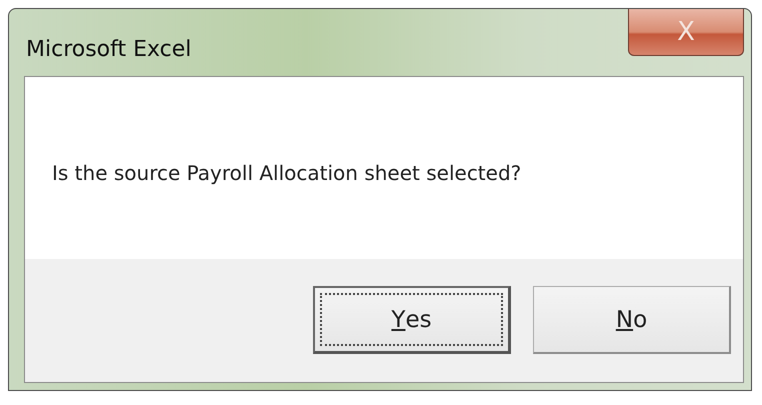 This screenshot has width=762, height=405. I want to click on dialog-button: Yes, so click(412, 320).